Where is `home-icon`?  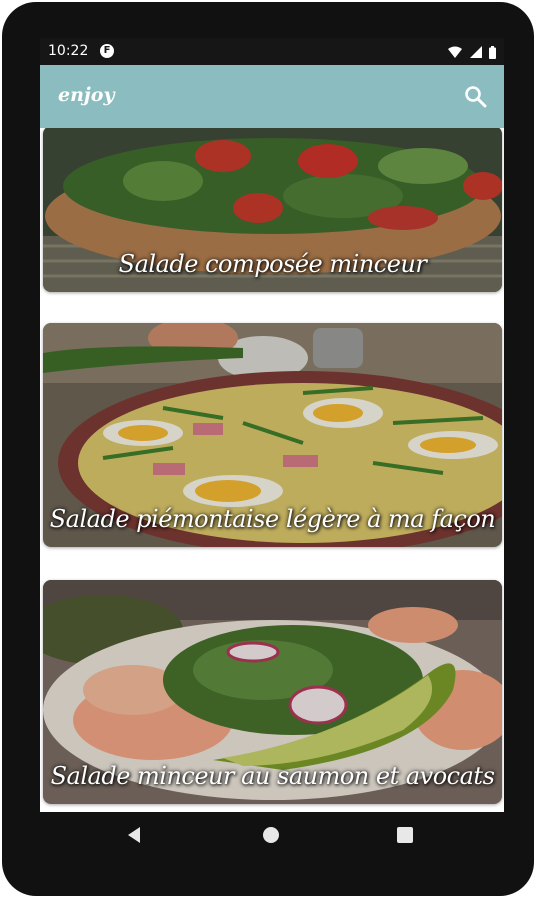 home-icon is located at coordinates (271, 835).